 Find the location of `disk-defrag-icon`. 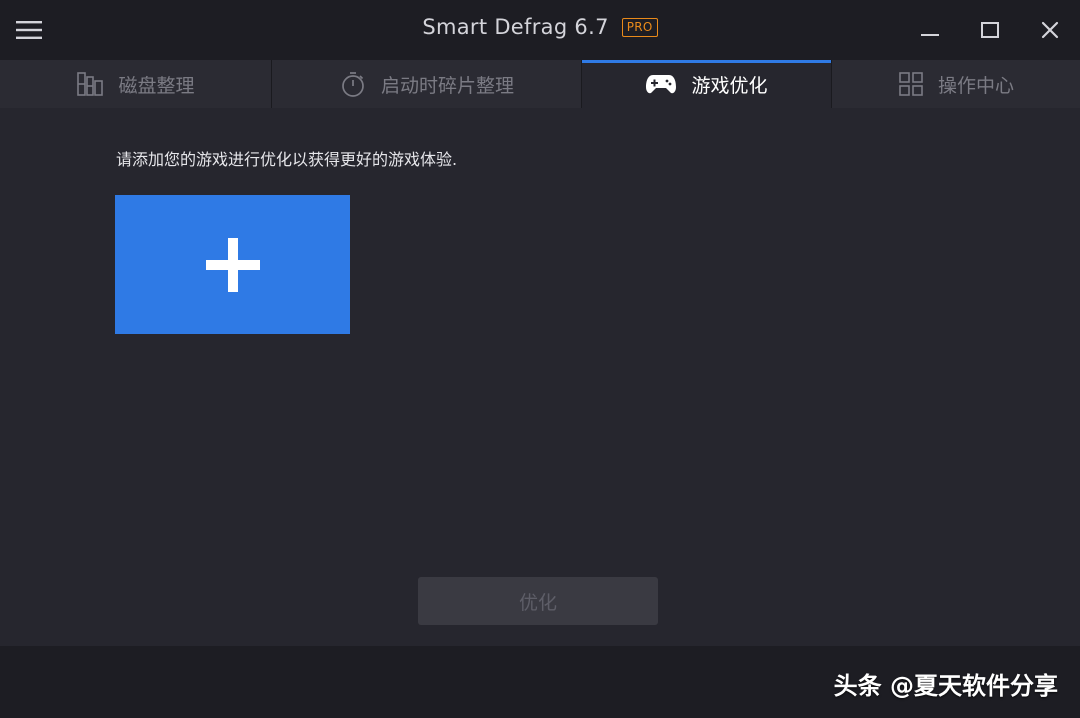

disk-defrag-icon is located at coordinates (90, 84).